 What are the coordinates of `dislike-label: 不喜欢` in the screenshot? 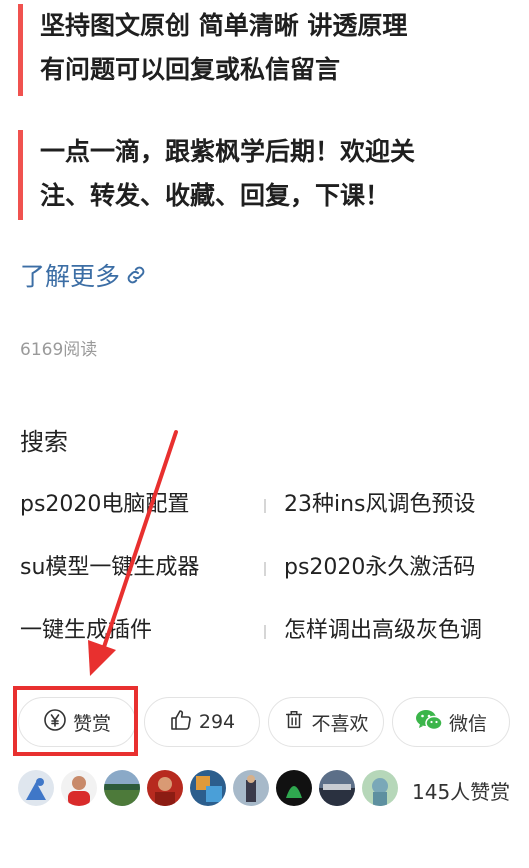 It's located at (340, 723).